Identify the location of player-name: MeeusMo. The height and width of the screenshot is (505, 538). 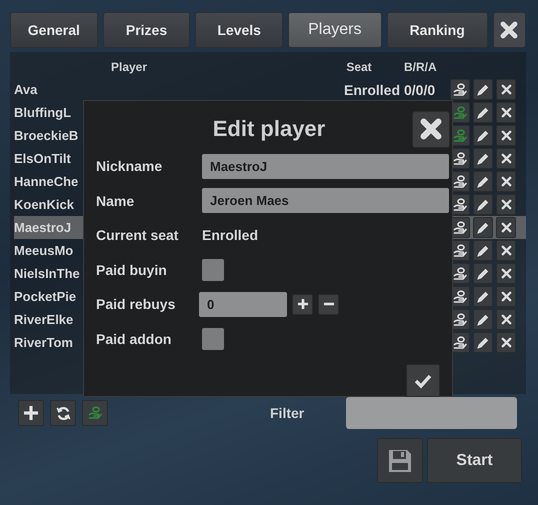
(44, 250).